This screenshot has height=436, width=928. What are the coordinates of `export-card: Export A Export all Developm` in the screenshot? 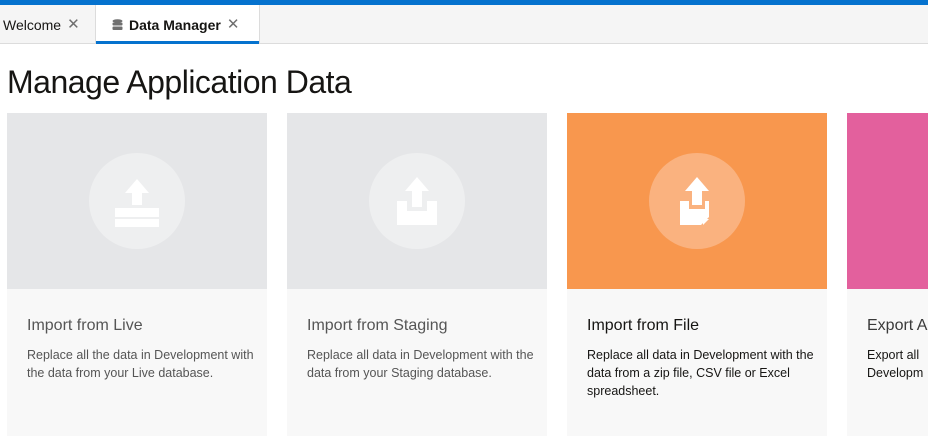 It's located at (887, 274).